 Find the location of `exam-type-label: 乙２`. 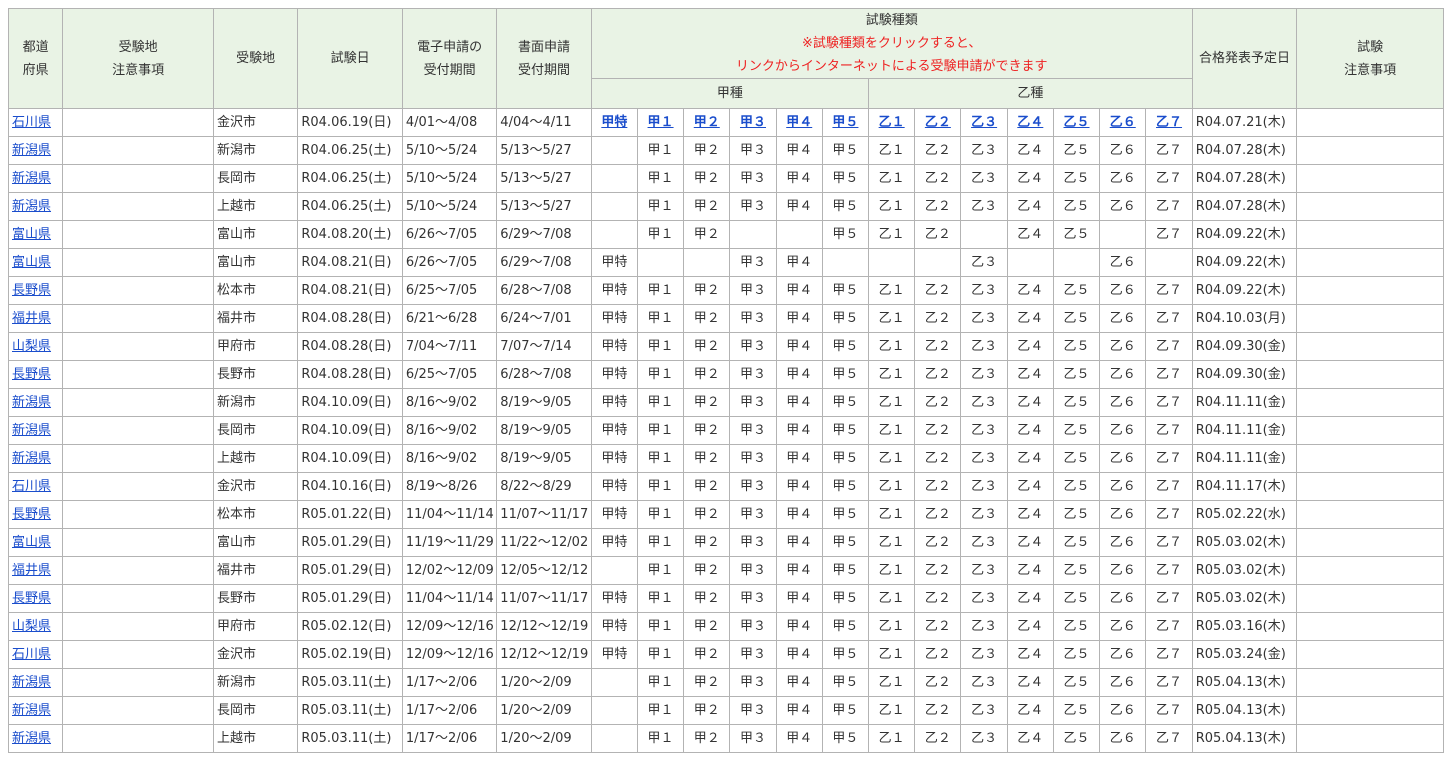

exam-type-label: 乙２ is located at coordinates (937, 598).